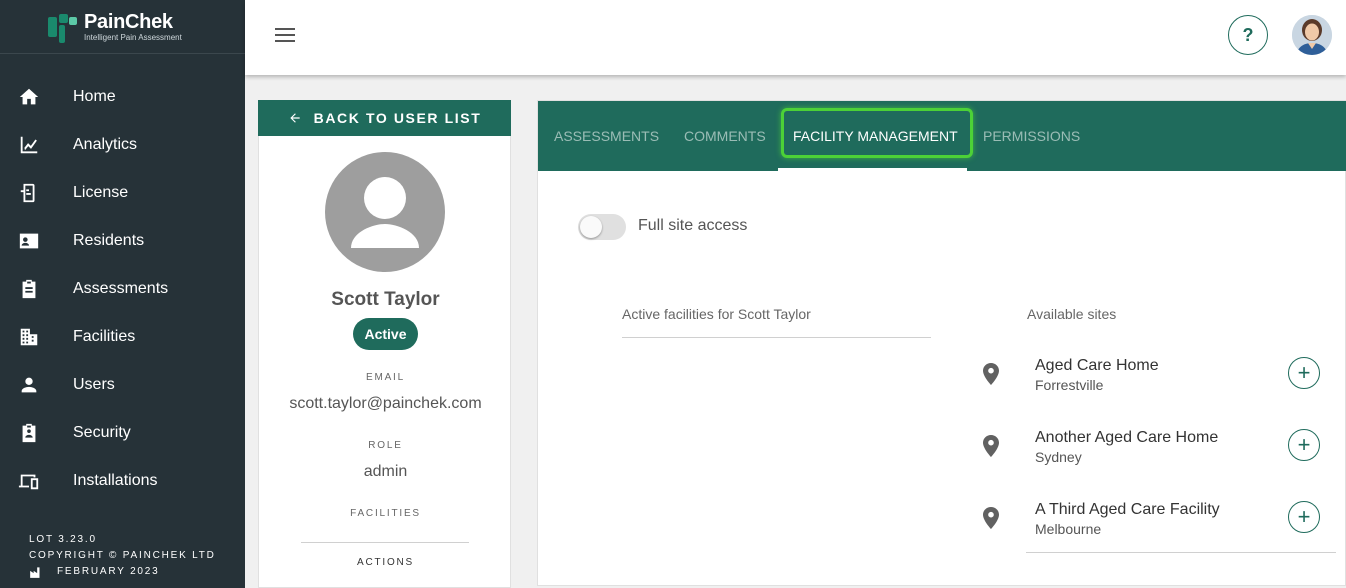 This screenshot has width=1346, height=588. Describe the element at coordinates (133, 37) in the screenshot. I see `brand-tagline: Intelligent Pain Assessment` at that location.